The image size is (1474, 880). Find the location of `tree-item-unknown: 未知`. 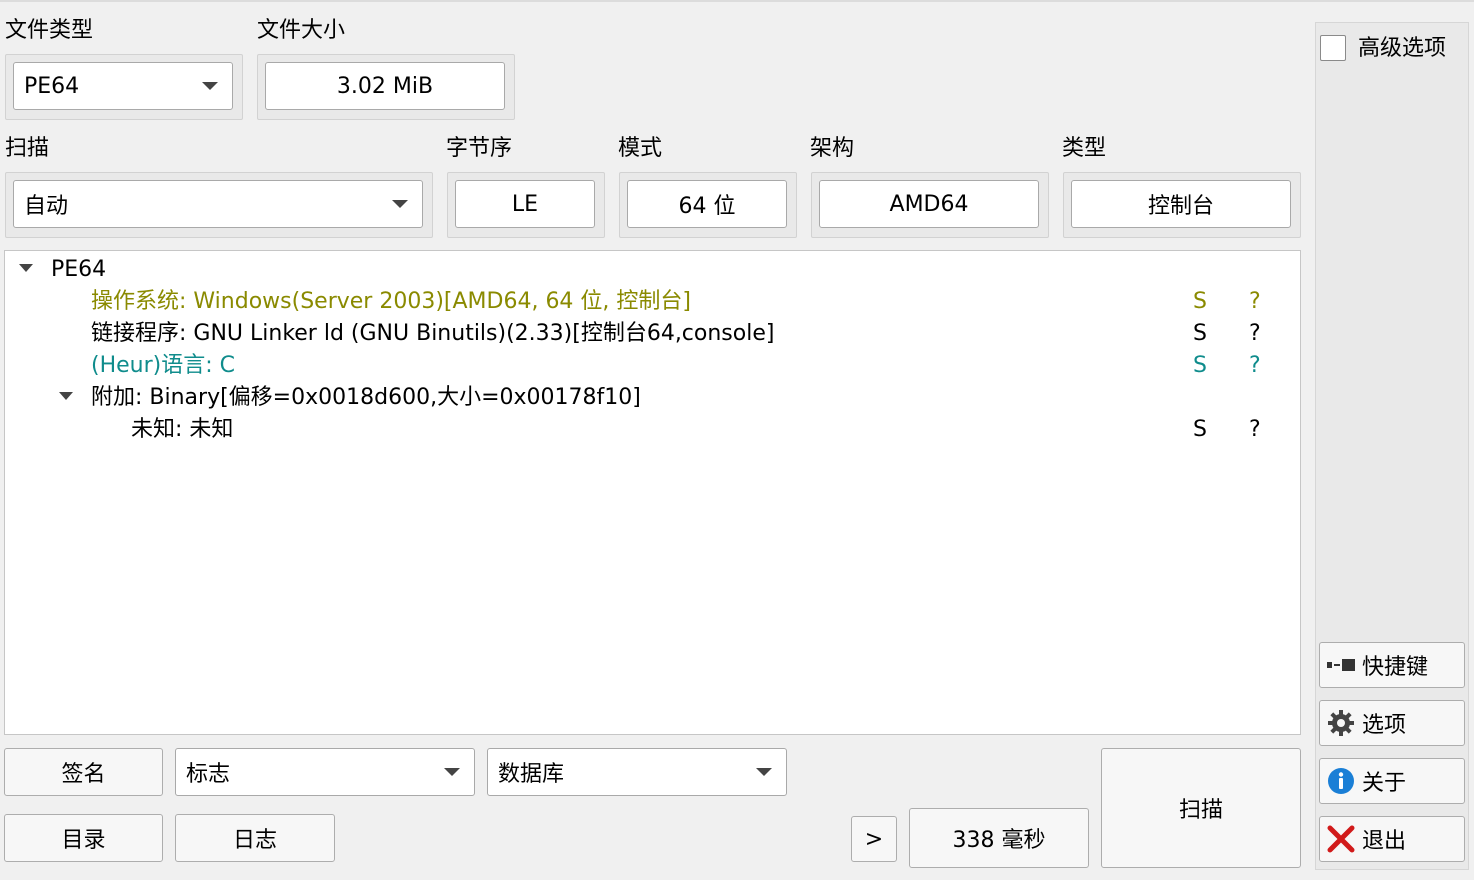

tree-item-unknown: 未知 is located at coordinates (182, 430).